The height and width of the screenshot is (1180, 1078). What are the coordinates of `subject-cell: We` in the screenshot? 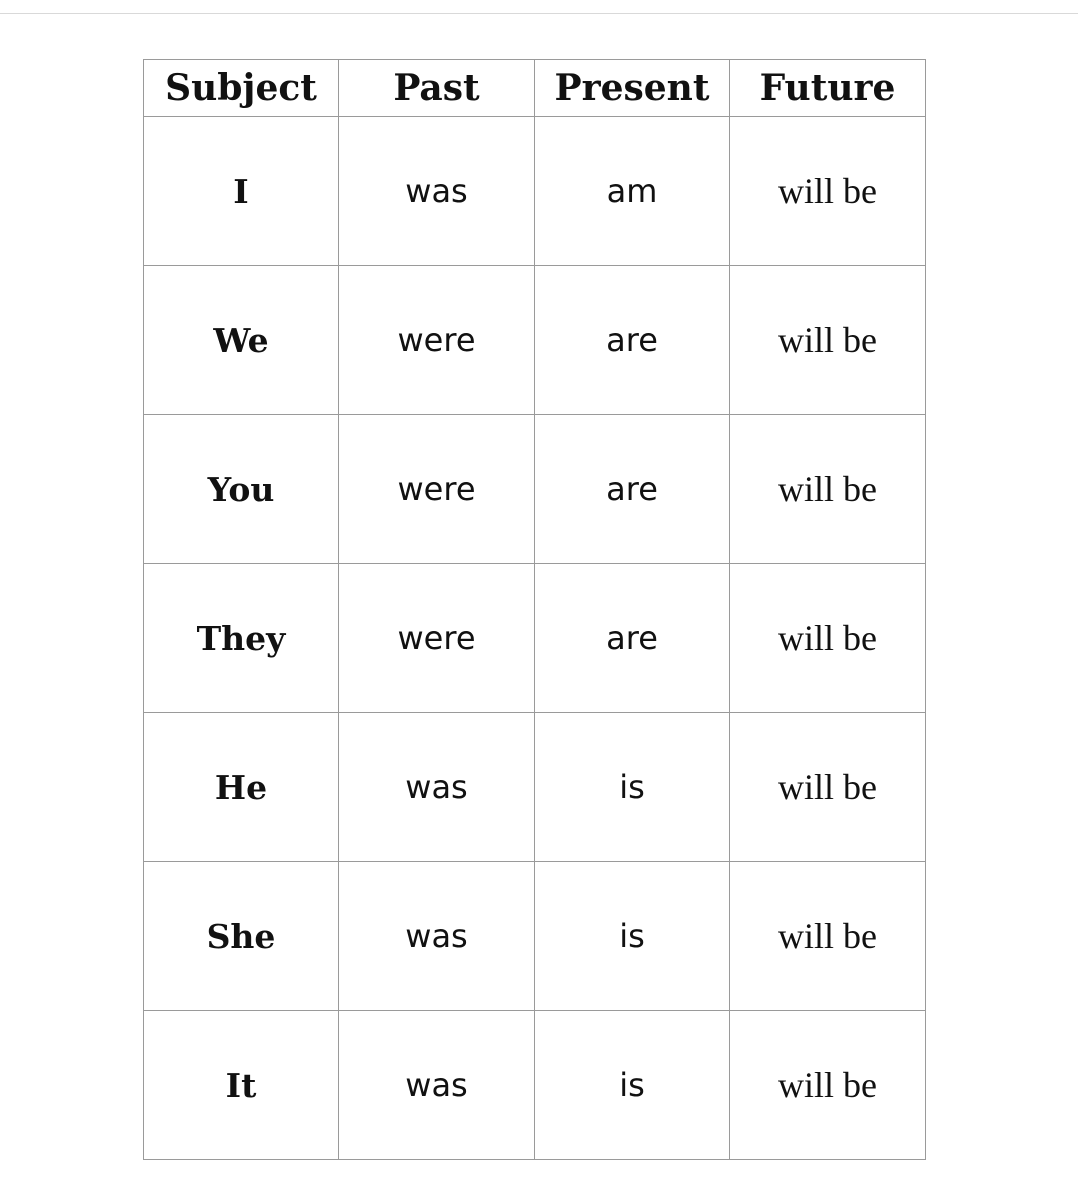 It's located at (241, 340).